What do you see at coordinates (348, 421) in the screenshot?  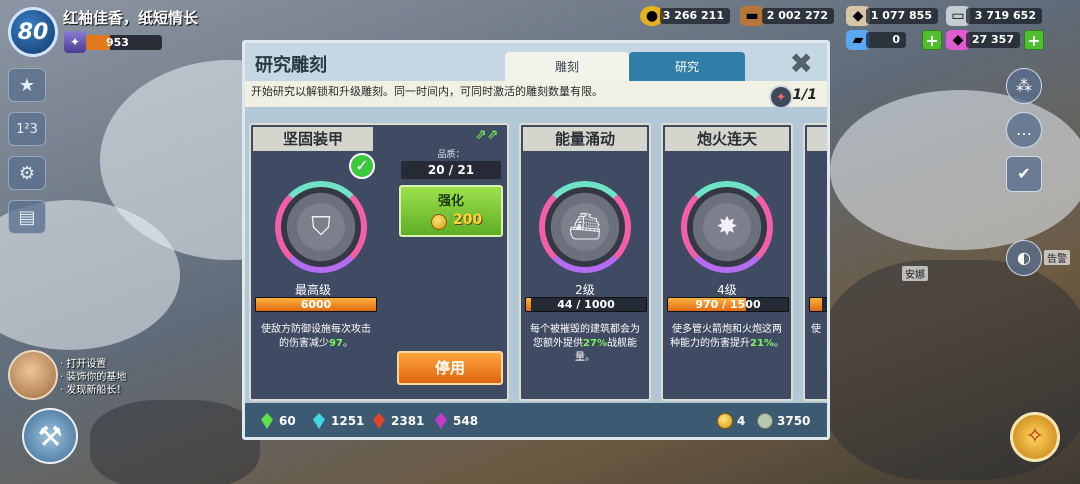 I see `cyan-crystal-count: 1251` at bounding box center [348, 421].